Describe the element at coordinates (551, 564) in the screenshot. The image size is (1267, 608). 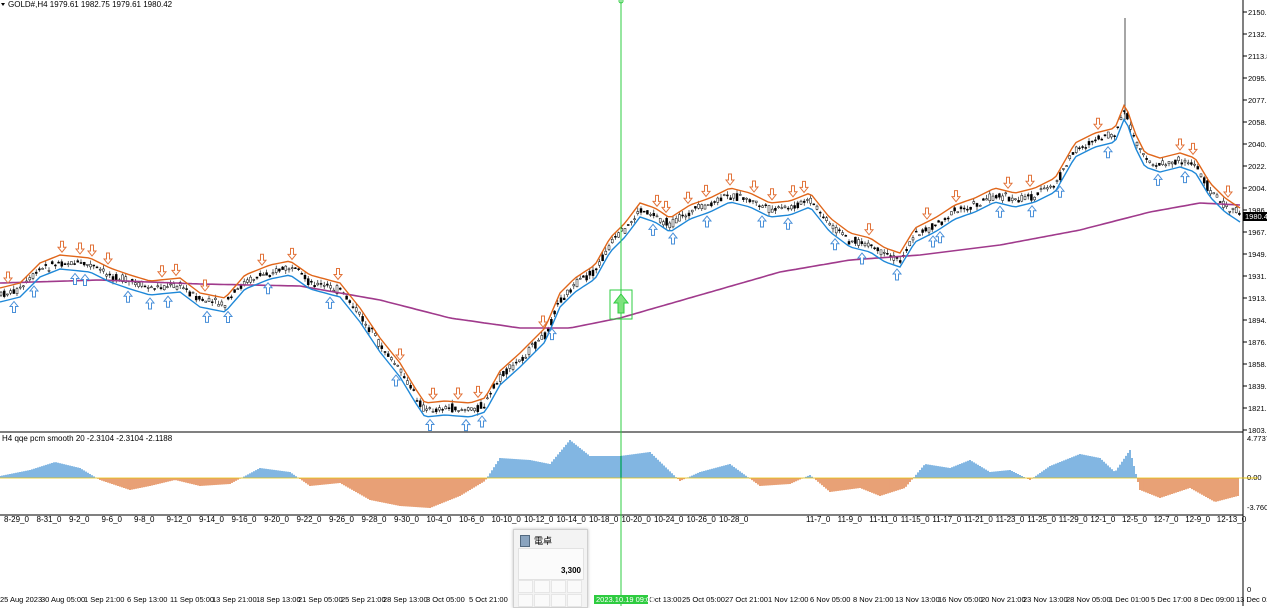
I see `calculator-display` at that location.